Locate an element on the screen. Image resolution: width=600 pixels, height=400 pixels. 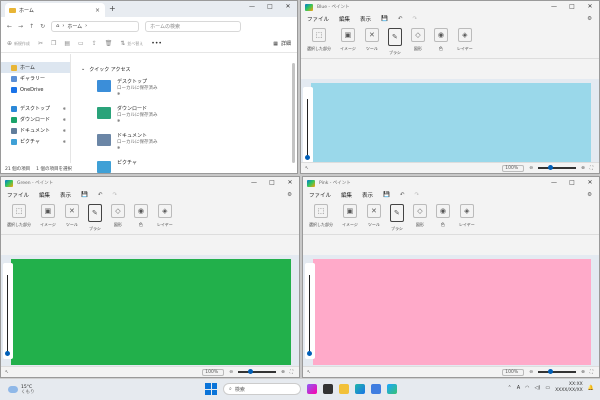
copilot-icon is located at coordinates (312, 389).